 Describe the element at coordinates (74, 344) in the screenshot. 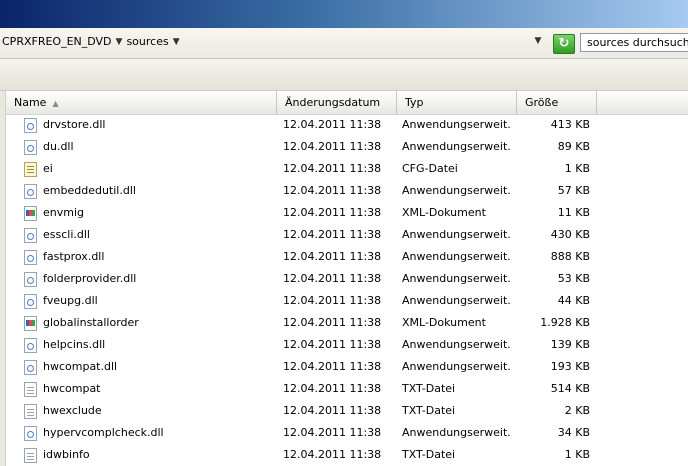

I see `file-name: helpcins.dll` at that location.